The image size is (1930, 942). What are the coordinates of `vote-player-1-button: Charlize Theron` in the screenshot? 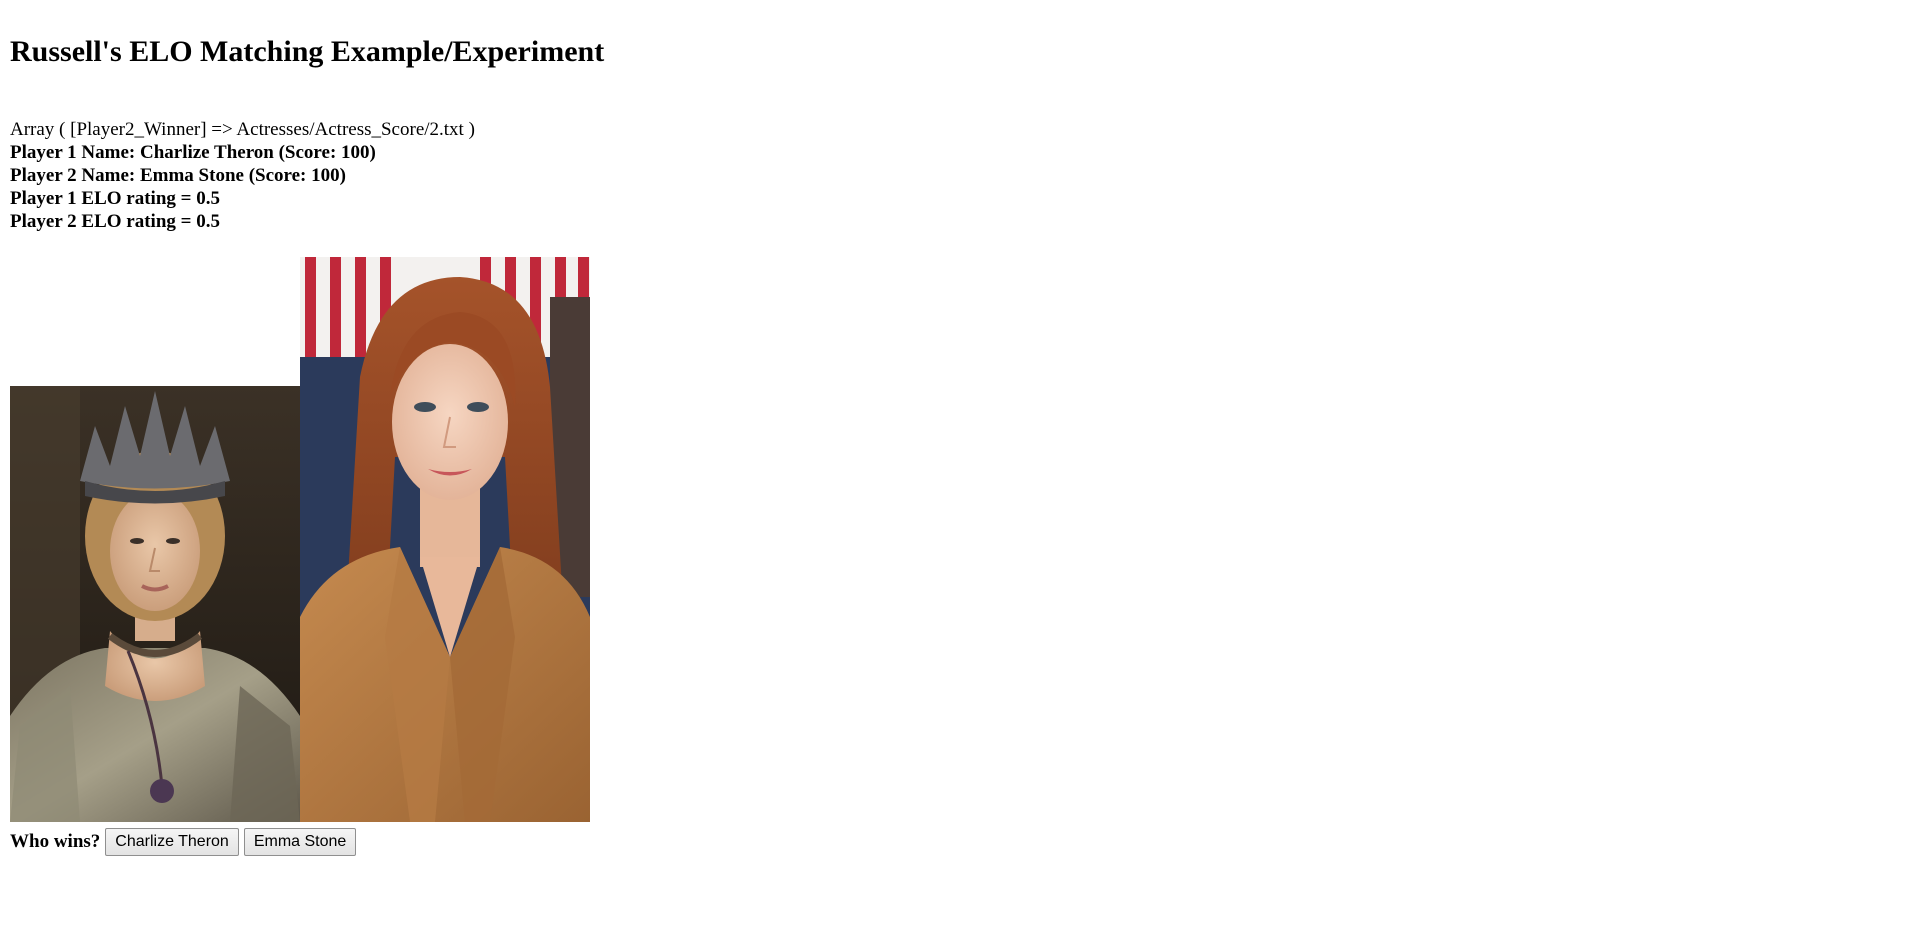 It's located at (172, 842).